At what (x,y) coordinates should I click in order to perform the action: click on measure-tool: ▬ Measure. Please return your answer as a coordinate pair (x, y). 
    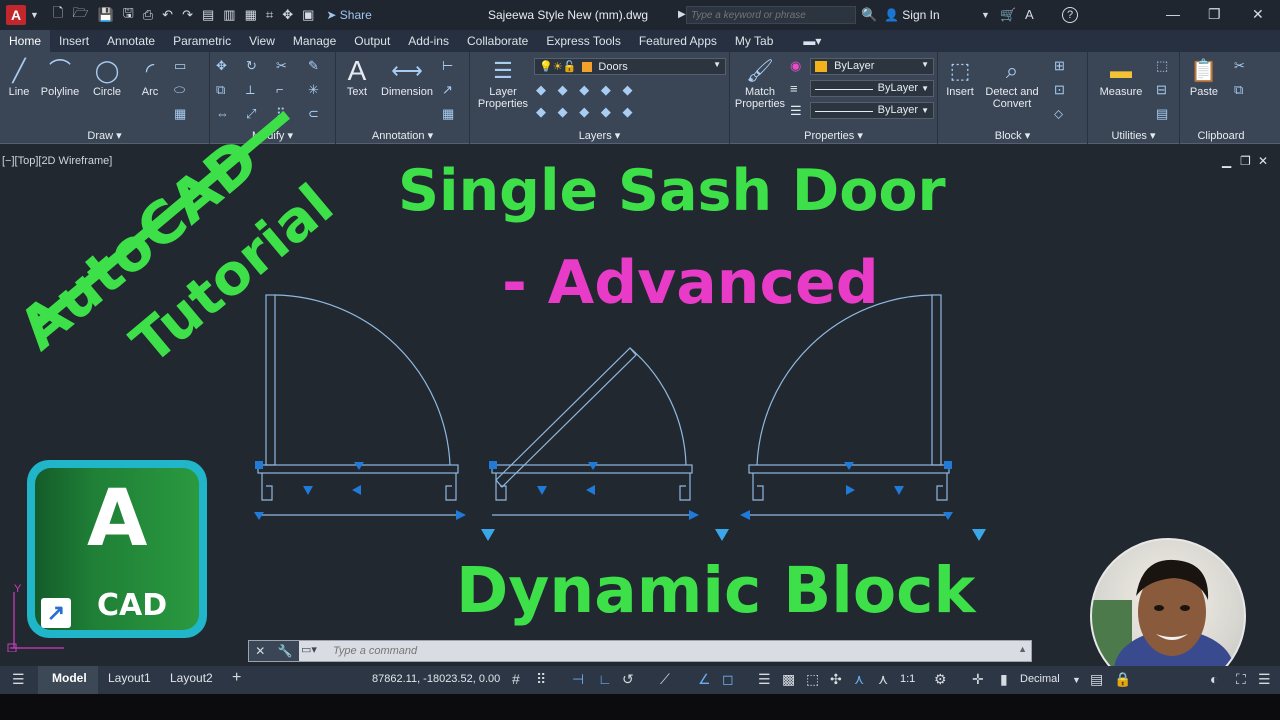
    Looking at the image, I should click on (1121, 77).